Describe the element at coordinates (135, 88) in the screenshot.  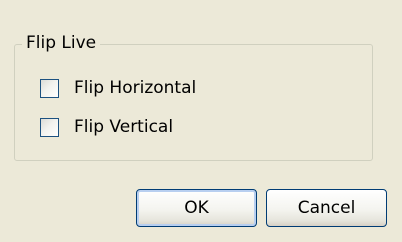
I see `flip-horizontal-label: Flip Horizontal` at that location.